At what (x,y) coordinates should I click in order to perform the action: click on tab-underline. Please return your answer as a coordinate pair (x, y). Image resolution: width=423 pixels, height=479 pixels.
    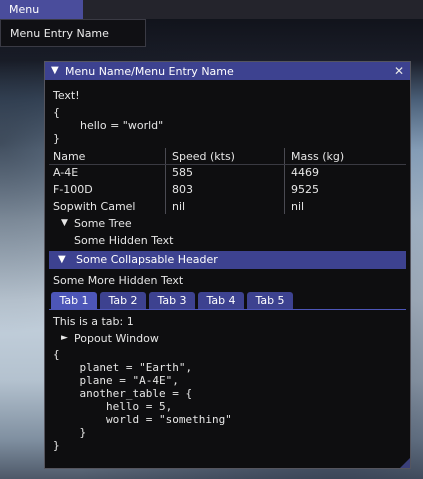
    Looking at the image, I should click on (227, 309).